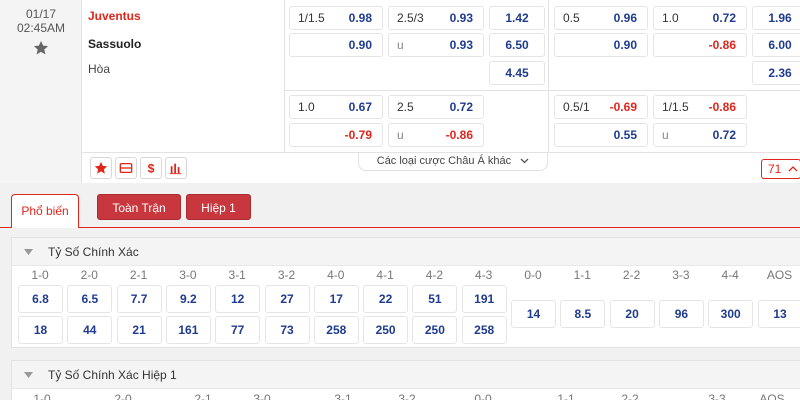 This screenshot has width=800, height=400. What do you see at coordinates (700, 45) in the screenshot?
I see `odds-cell-h1-ou-under: -0.86` at bounding box center [700, 45].